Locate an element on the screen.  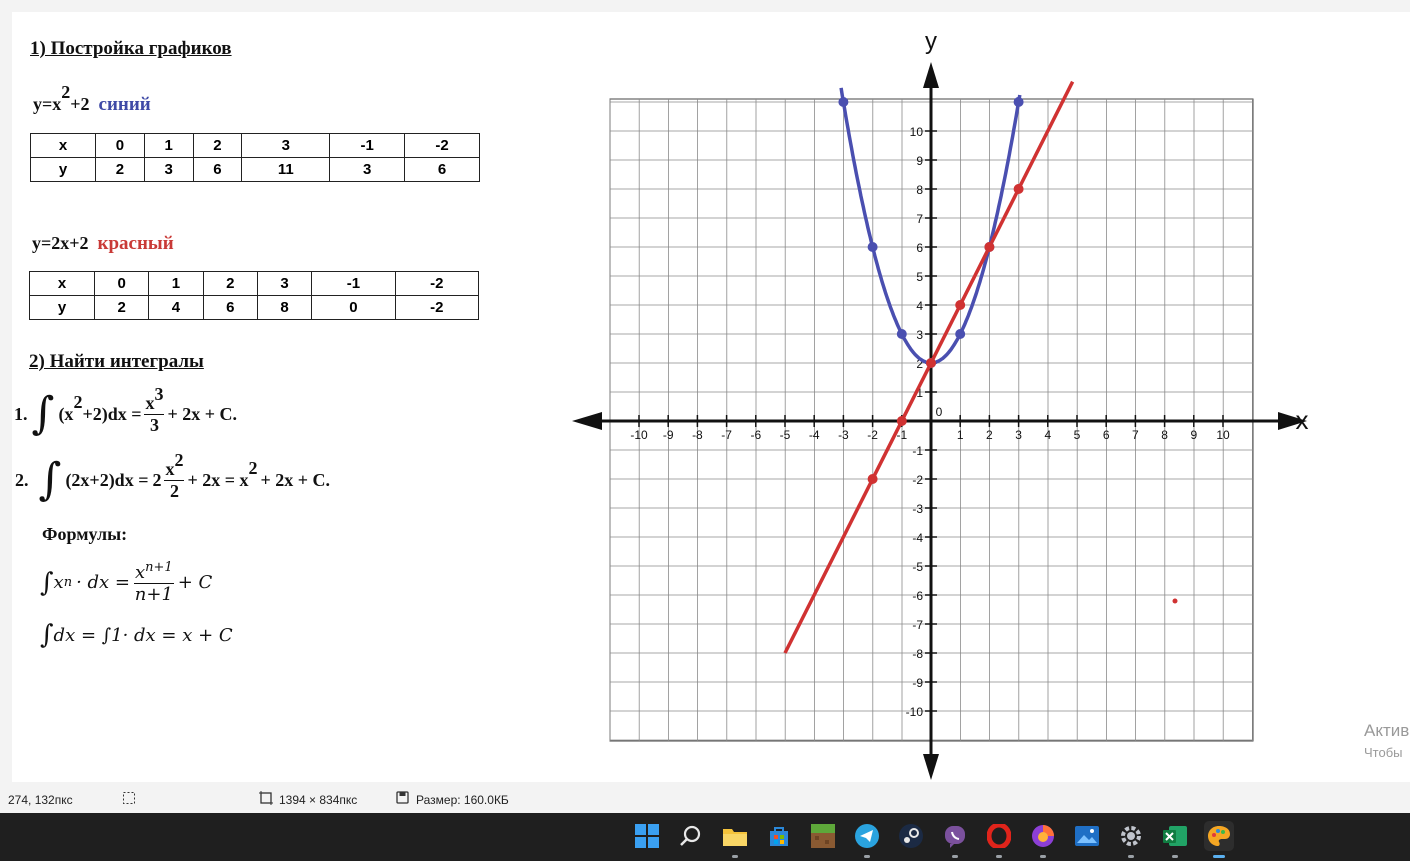
x-tick-label: -2 is located at coordinates (872, 435).